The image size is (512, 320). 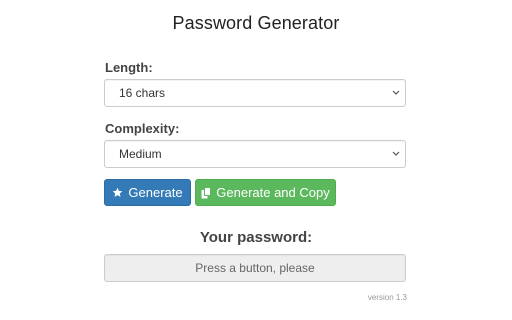 What do you see at coordinates (255, 93) in the screenshot?
I see `length-select: 16 chars` at bounding box center [255, 93].